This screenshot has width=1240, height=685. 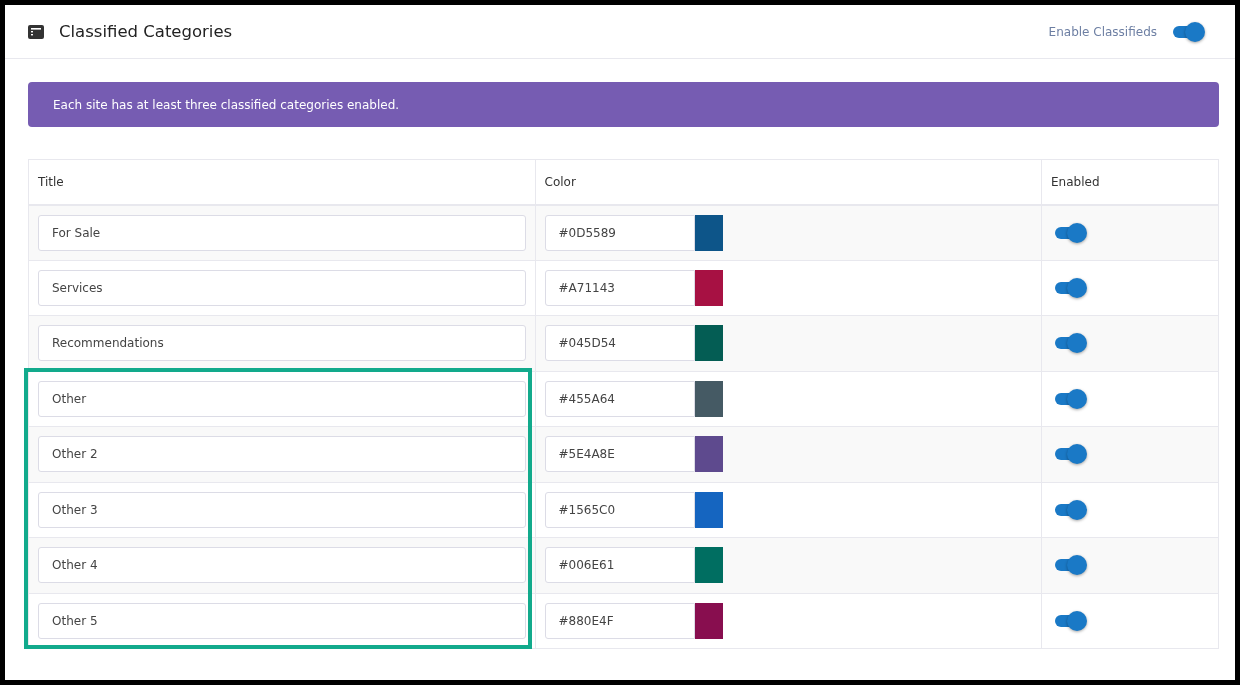 I want to click on info-banner: Each site has at least three classified categories enabled., so click(x=623, y=104).